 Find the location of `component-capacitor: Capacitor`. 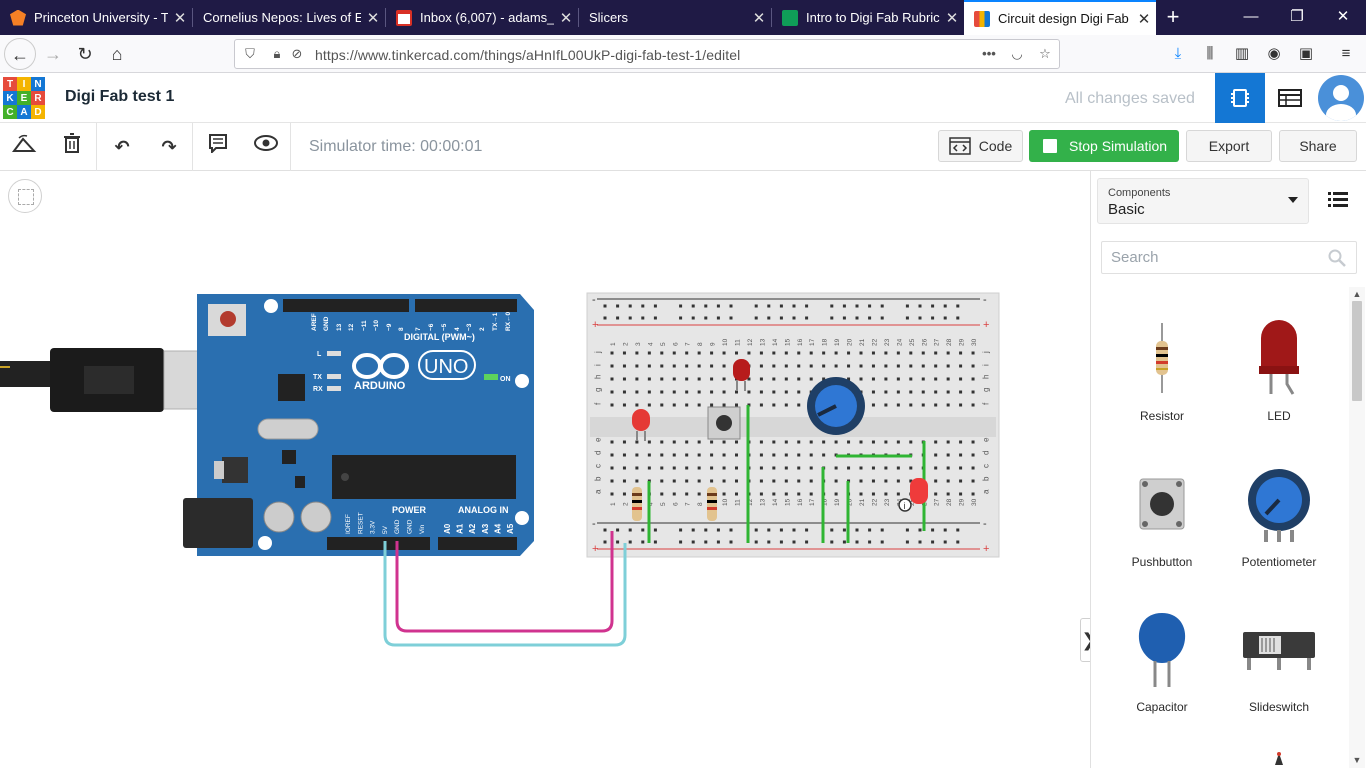

component-capacitor: Capacitor is located at coordinates (1162, 672).